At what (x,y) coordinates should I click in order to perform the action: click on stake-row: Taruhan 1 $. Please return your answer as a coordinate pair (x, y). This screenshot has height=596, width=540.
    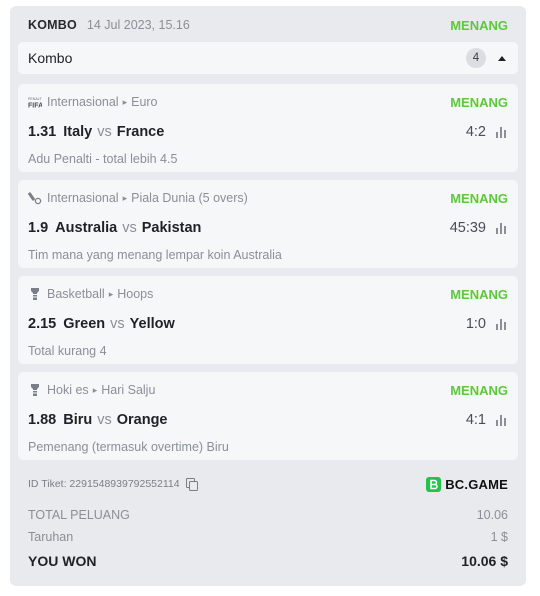
    Looking at the image, I should click on (268, 537).